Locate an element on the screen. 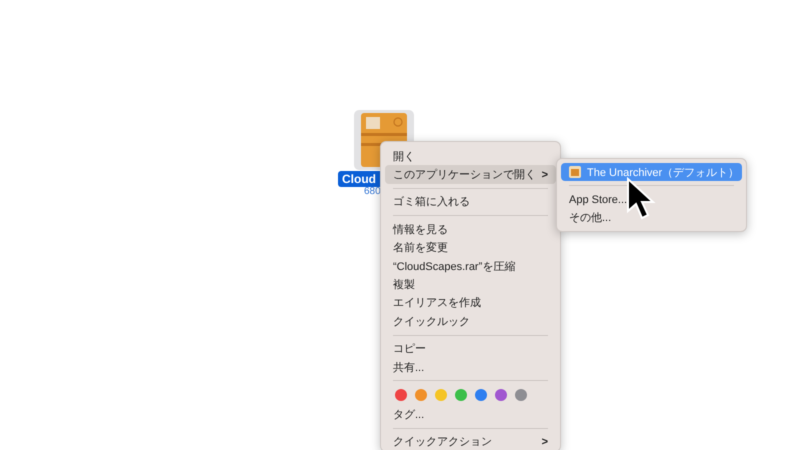 Image resolution: width=800 pixels, height=450 pixels. menu-item: “CloudScapes.rar”を圧縮 is located at coordinates (470, 266).